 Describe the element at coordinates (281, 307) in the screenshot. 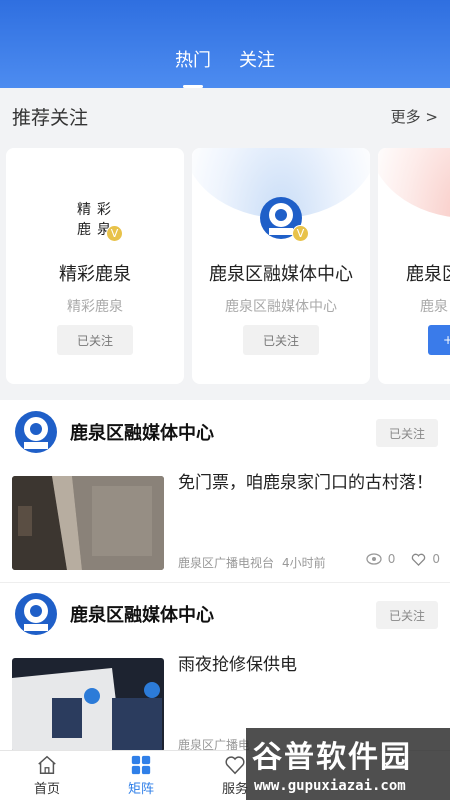

I see `card-subtitle: 鹿泉区融媒体中心` at that location.